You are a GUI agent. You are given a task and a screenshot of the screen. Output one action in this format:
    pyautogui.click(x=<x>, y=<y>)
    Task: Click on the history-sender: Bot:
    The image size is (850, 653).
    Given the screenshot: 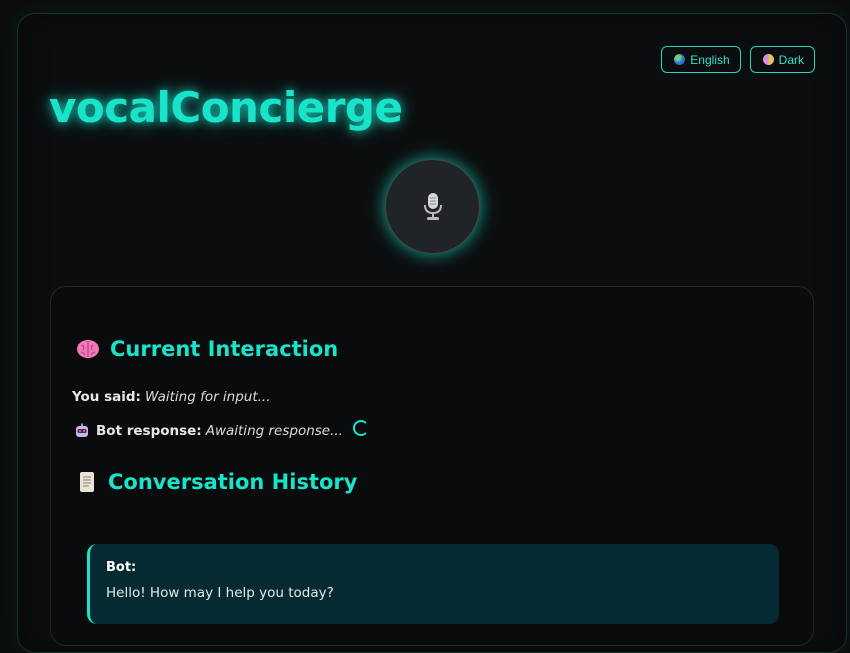 What is the action you would take?
    pyautogui.click(x=121, y=567)
    